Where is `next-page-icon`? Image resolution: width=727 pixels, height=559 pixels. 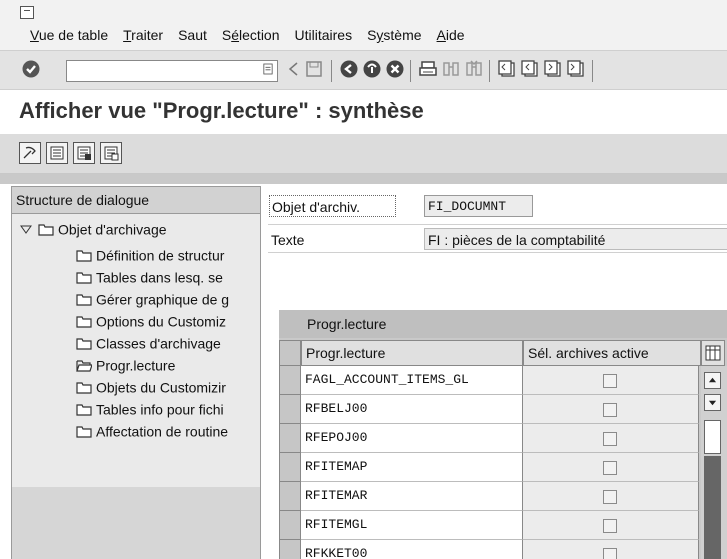 next-page-icon is located at coordinates (553, 69).